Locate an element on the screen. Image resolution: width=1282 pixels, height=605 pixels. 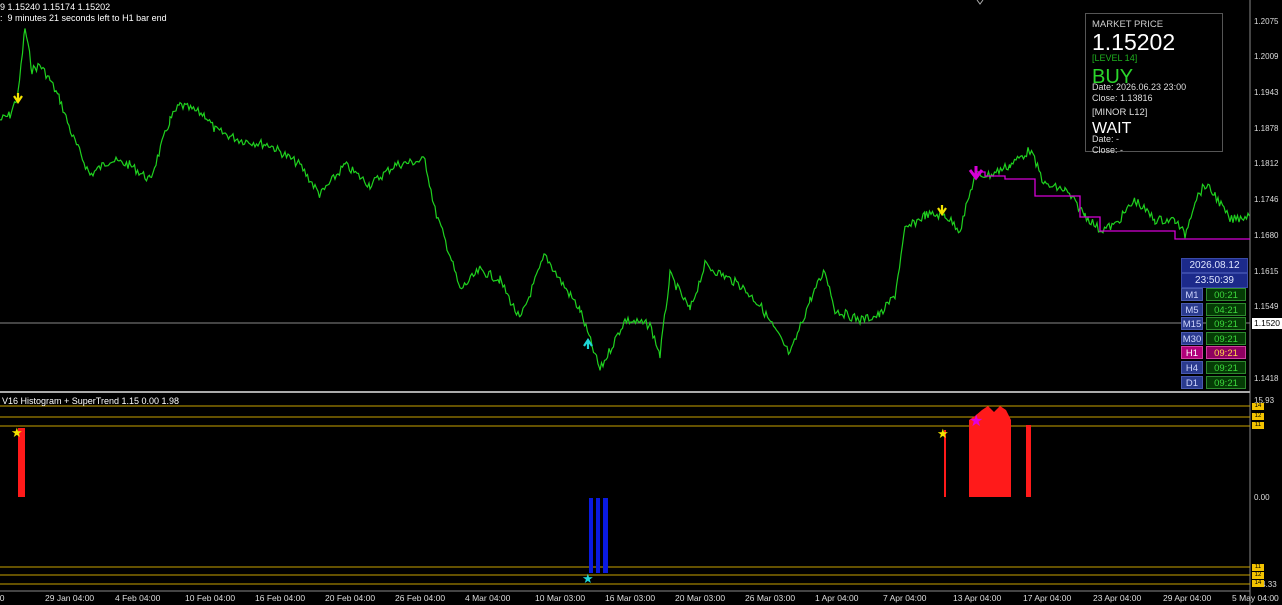
time-axis-label: 4 Feb 04:00 is located at coordinates (138, 598).